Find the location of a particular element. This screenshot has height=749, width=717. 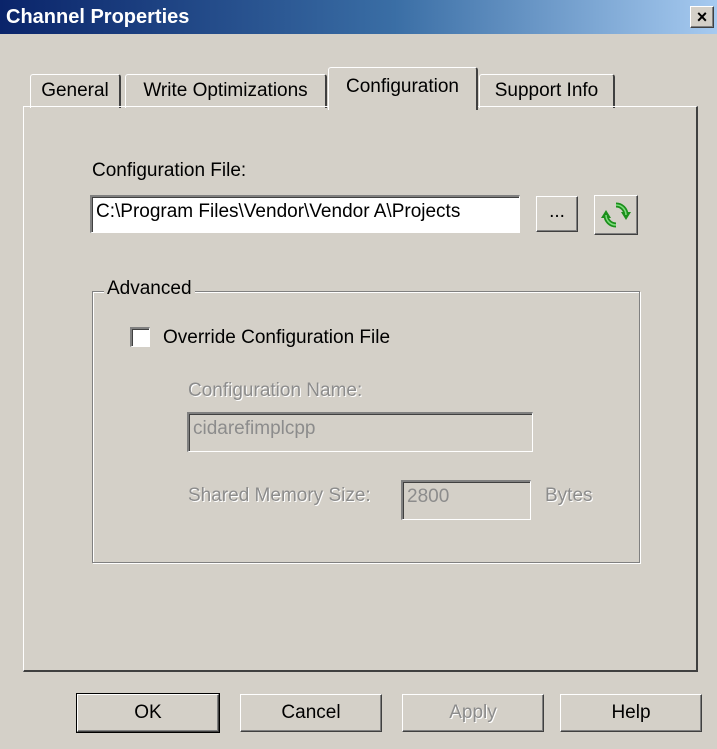

tab-general: General is located at coordinates (75, 91).